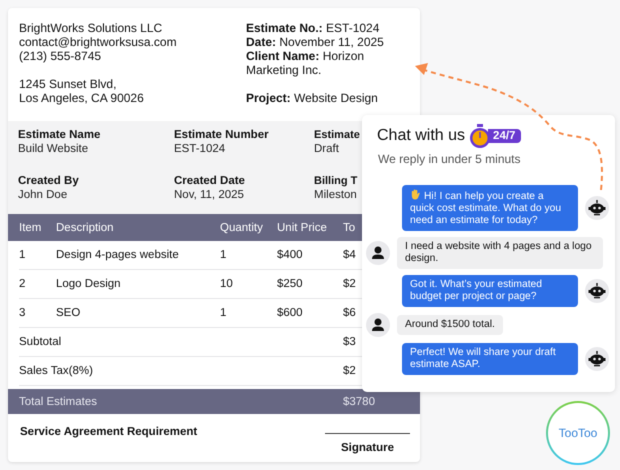  Describe the element at coordinates (306, 63) in the screenshot. I see `estimate-detail: Client Name: Horizon Marketing Inc.` at that location.